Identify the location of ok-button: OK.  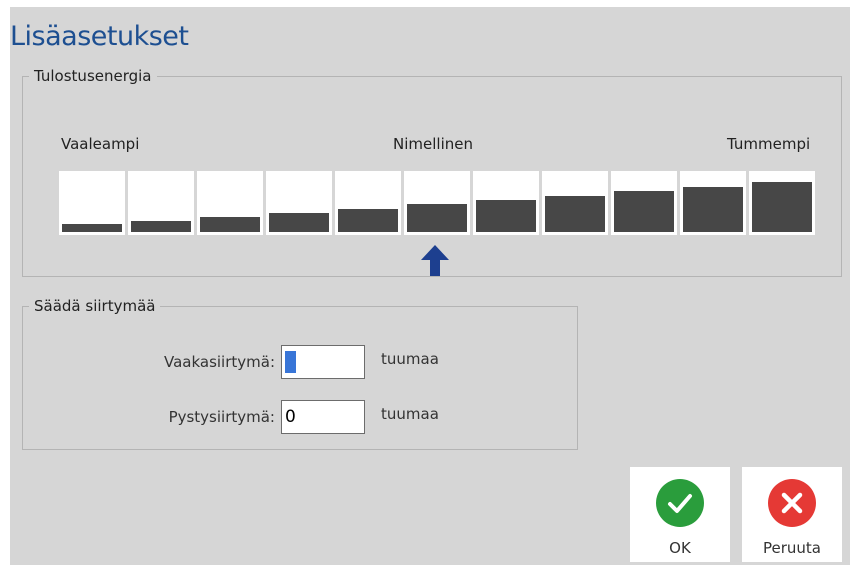
(680, 514).